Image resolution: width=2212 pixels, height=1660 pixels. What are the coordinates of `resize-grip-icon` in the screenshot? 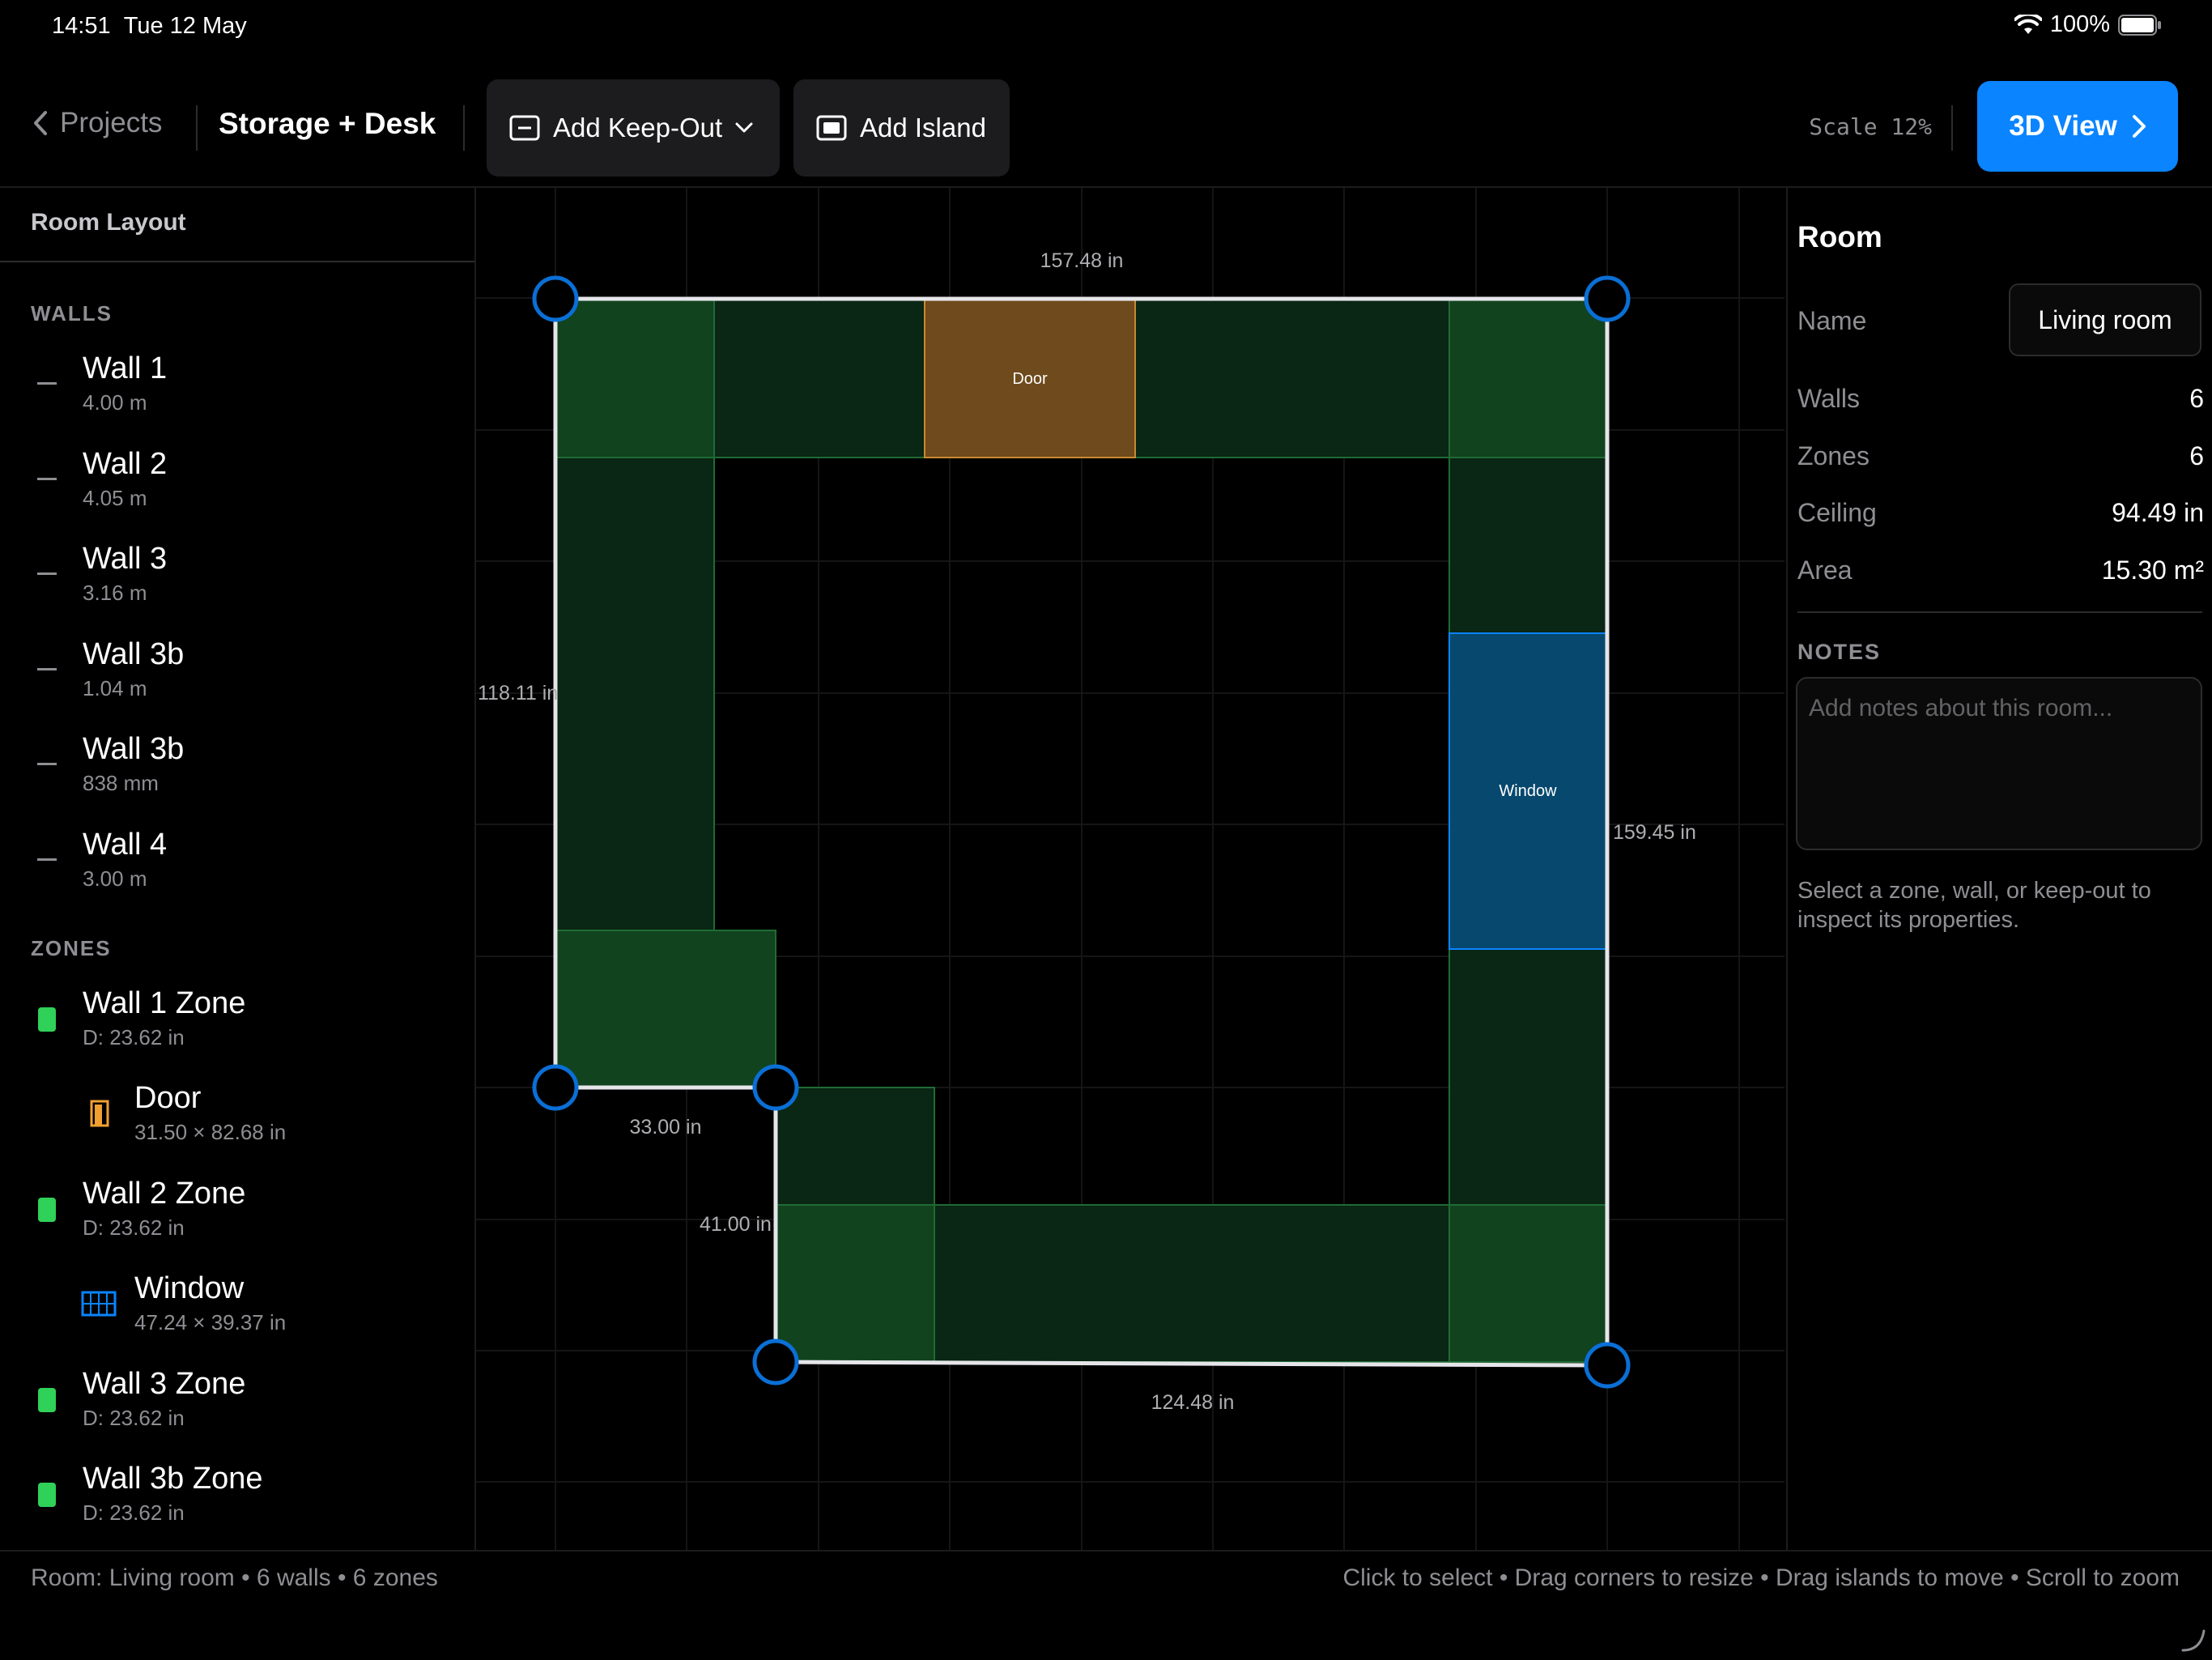 It's located at (2194, 1640).